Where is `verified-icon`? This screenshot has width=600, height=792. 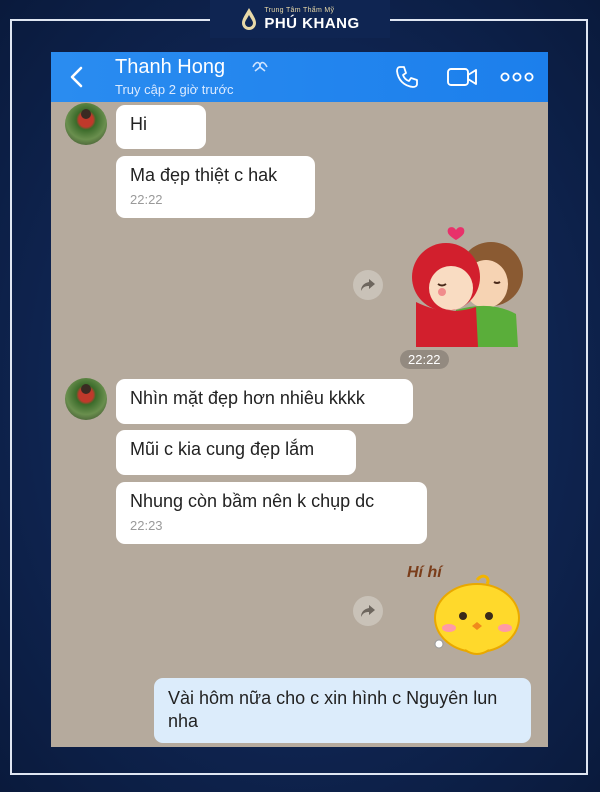 verified-icon is located at coordinates (260, 66).